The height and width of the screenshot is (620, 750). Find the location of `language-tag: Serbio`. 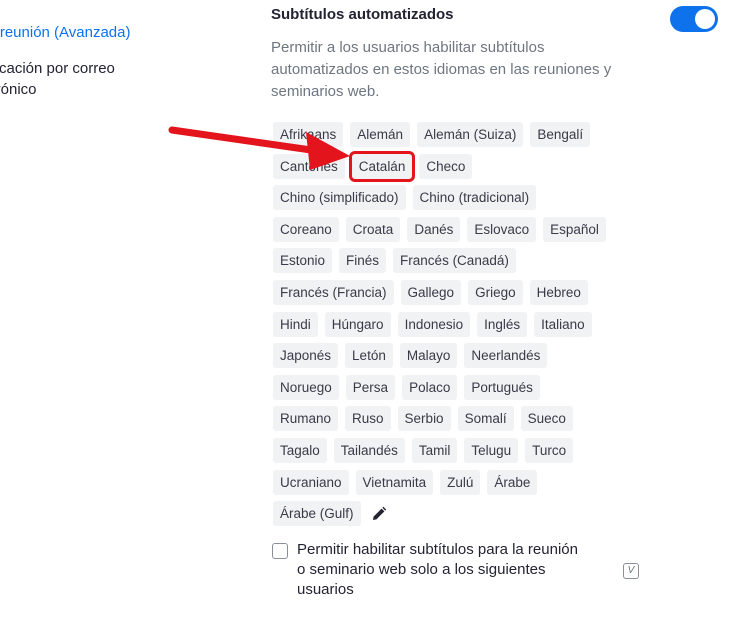

language-tag: Serbio is located at coordinates (424, 419).